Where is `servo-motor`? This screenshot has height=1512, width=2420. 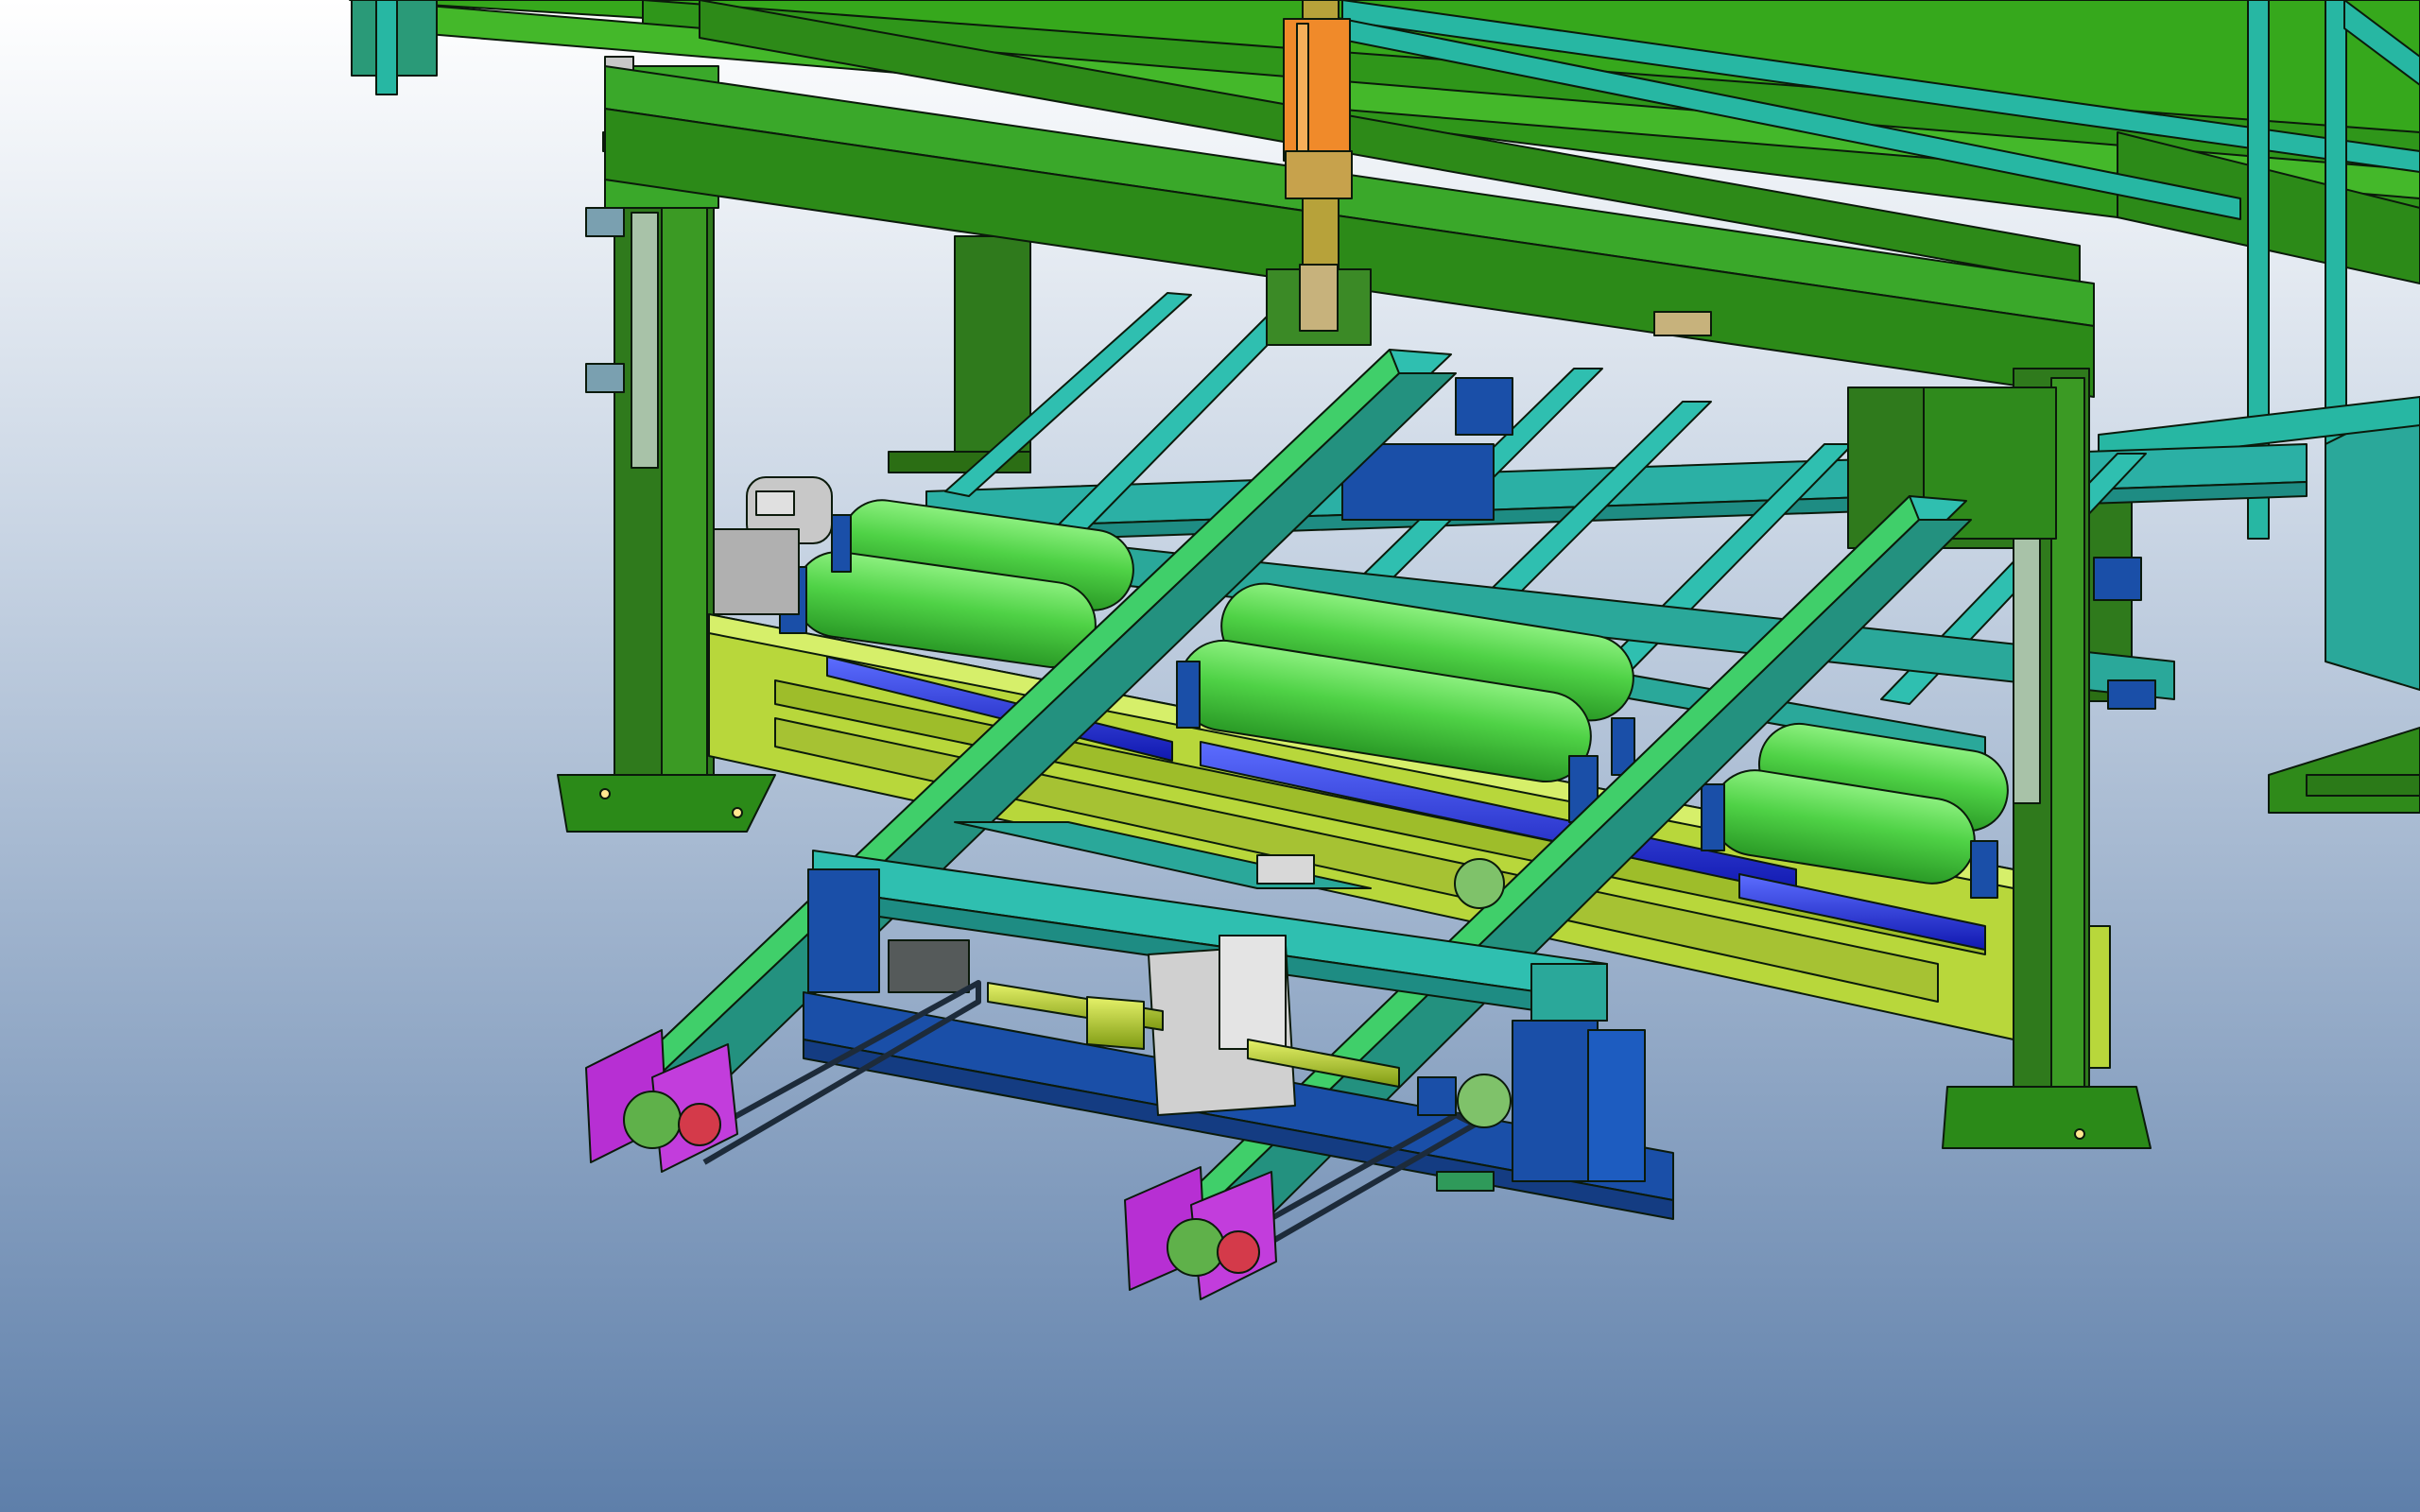
servo-motor is located at coordinates (929, 966).